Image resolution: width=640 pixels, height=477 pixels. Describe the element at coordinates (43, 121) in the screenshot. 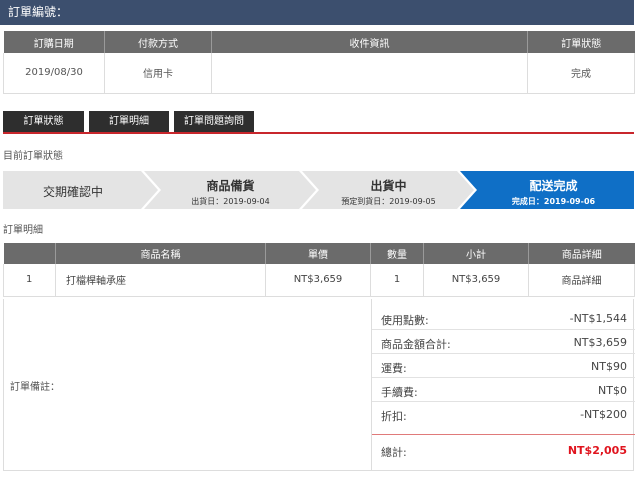

I see `tab-order-status: 訂單狀態` at that location.